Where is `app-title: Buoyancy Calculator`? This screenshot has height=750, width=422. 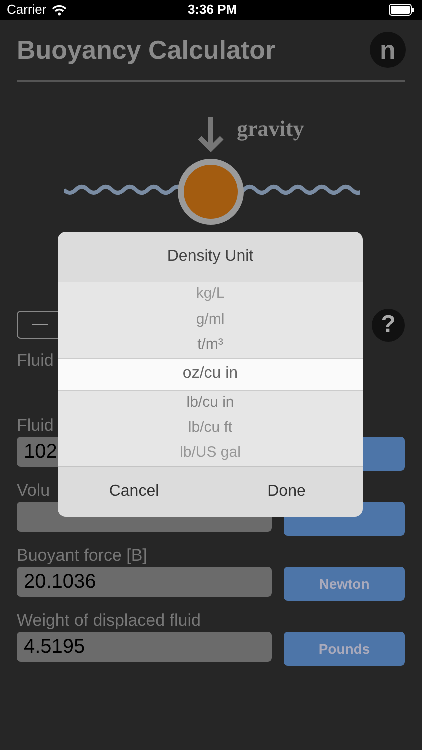 app-title: Buoyancy Calculator is located at coordinates (146, 50).